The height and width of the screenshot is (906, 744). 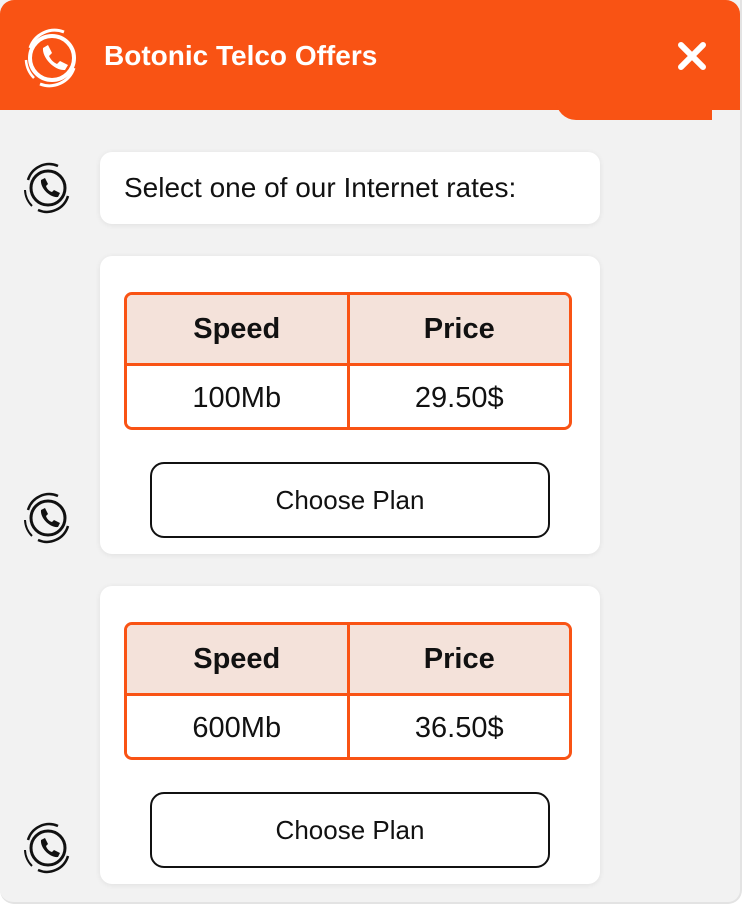 I want to click on message-bubble: Select one of our Internet rates:, so click(x=350, y=188).